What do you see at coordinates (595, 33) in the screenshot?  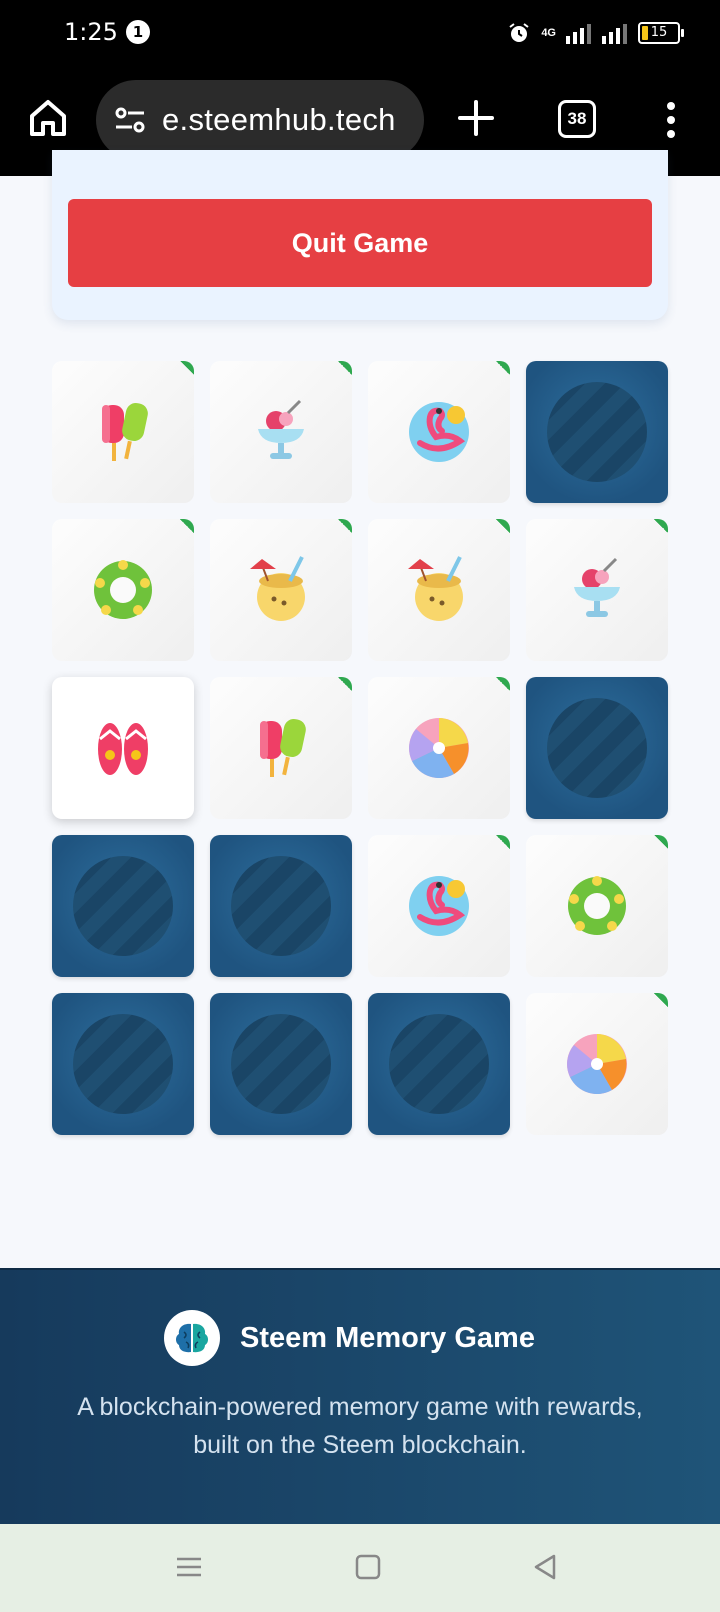 I see `status-icons: 4G 15` at bounding box center [595, 33].